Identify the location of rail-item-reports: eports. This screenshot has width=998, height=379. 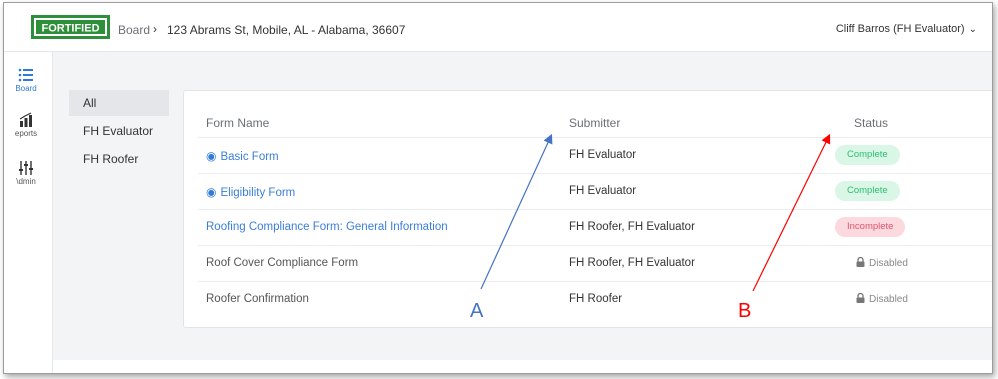
(26, 125).